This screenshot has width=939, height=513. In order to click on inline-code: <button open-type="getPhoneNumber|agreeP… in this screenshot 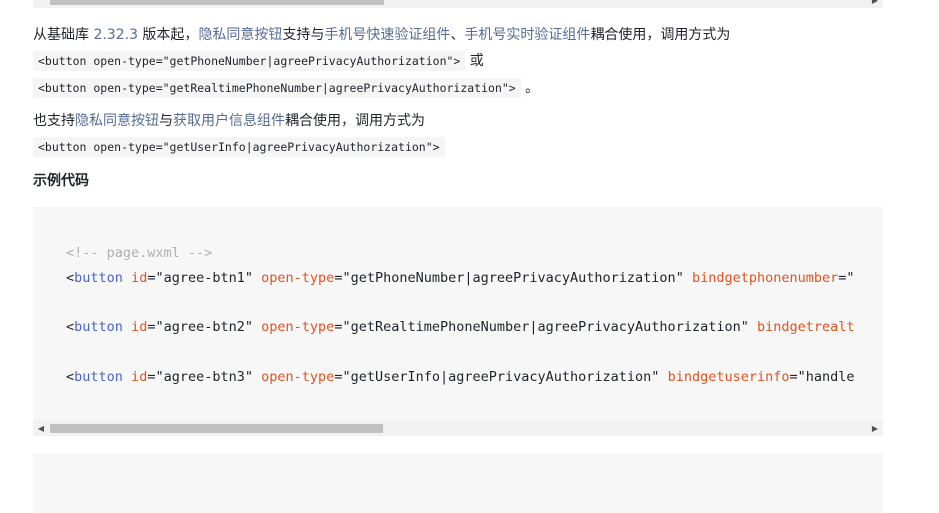, I will do `click(249, 61)`.